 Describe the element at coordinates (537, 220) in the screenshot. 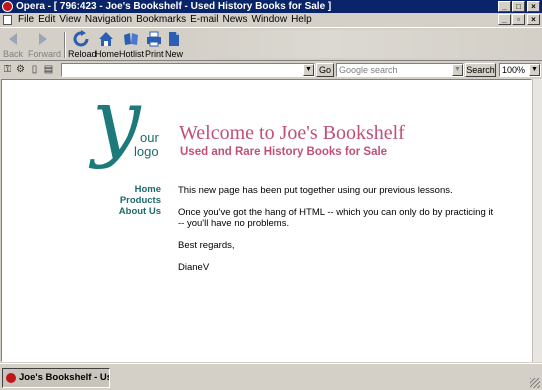

I see `vertical-scrollbar` at that location.